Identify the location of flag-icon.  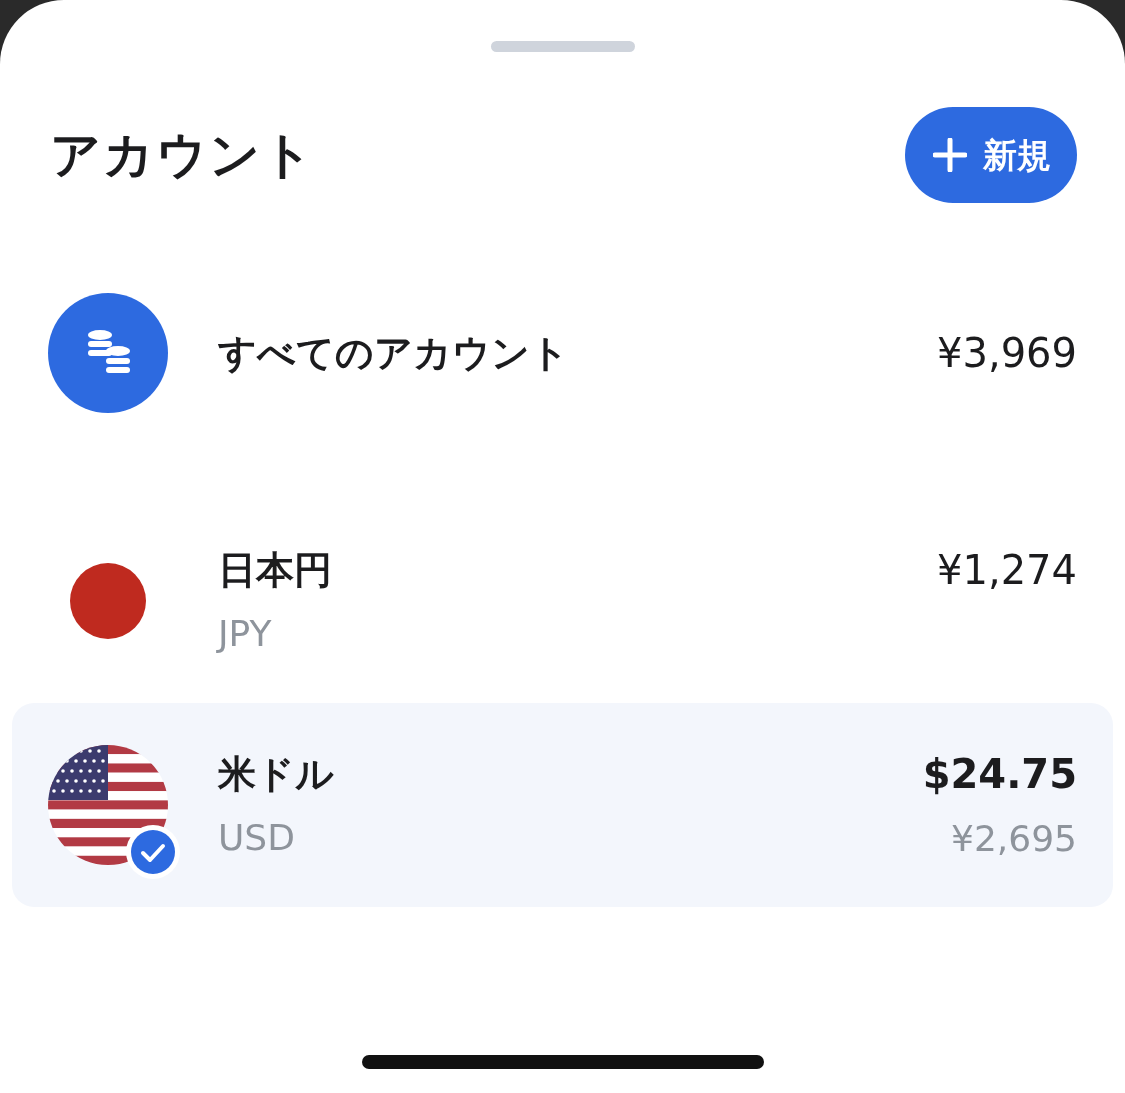
(108, 601).